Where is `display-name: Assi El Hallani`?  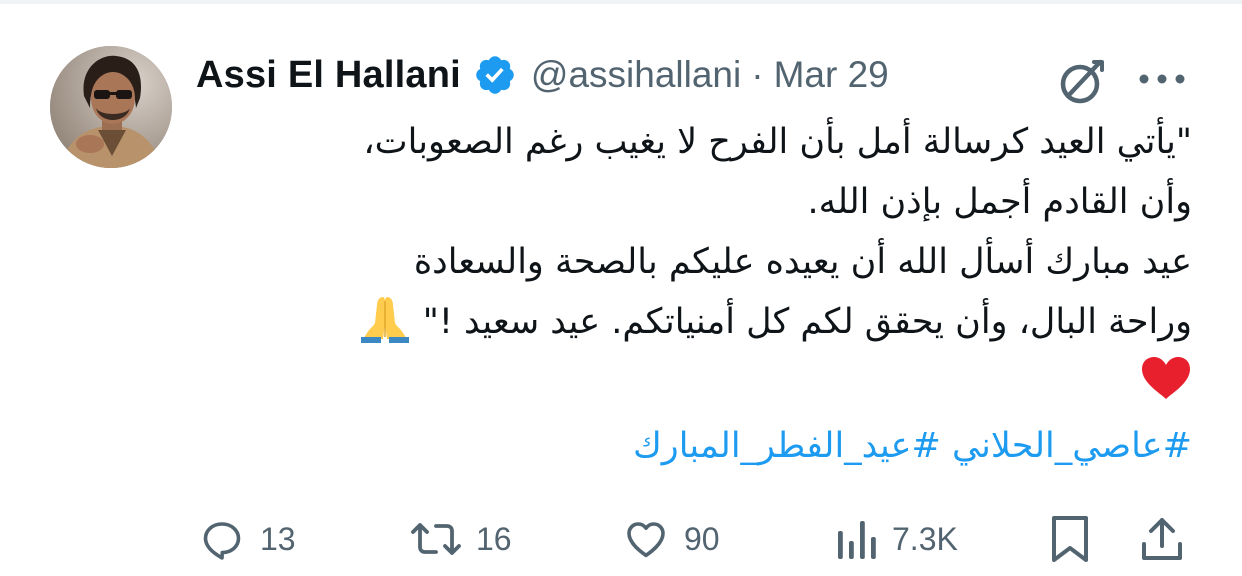
display-name: Assi El Hallani is located at coordinates (328, 75).